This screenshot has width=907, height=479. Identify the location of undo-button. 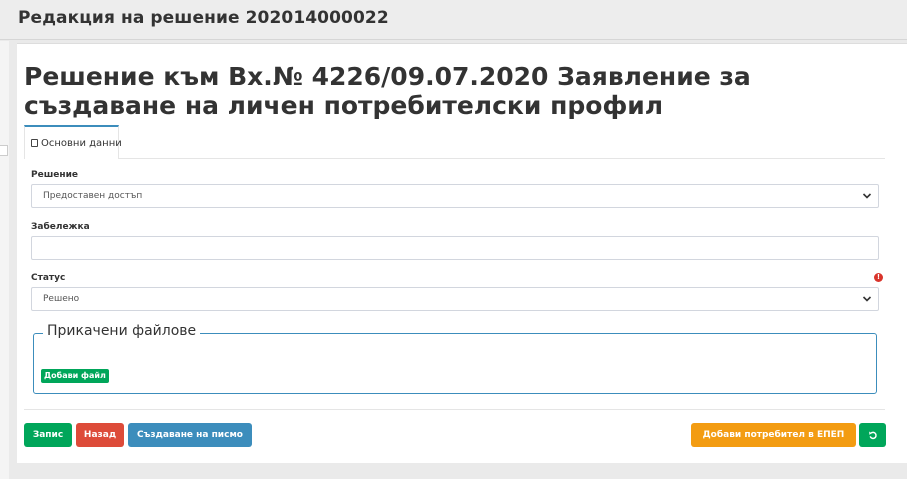
(872, 435).